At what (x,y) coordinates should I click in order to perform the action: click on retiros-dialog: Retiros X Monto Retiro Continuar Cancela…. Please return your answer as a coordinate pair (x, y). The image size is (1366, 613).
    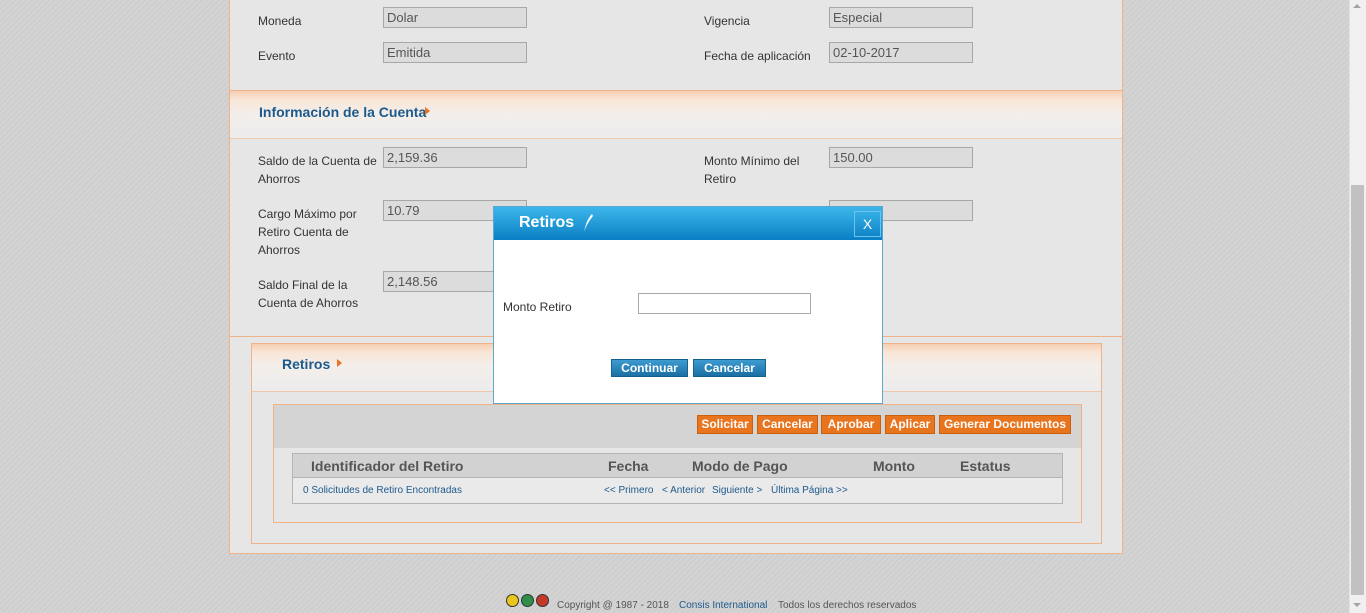
    Looking at the image, I should click on (688, 305).